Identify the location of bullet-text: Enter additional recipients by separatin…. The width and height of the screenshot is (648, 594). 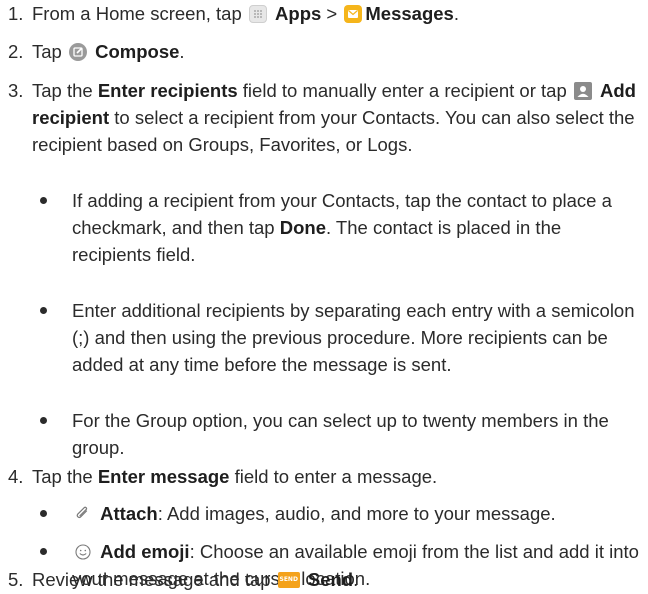
(353, 337).